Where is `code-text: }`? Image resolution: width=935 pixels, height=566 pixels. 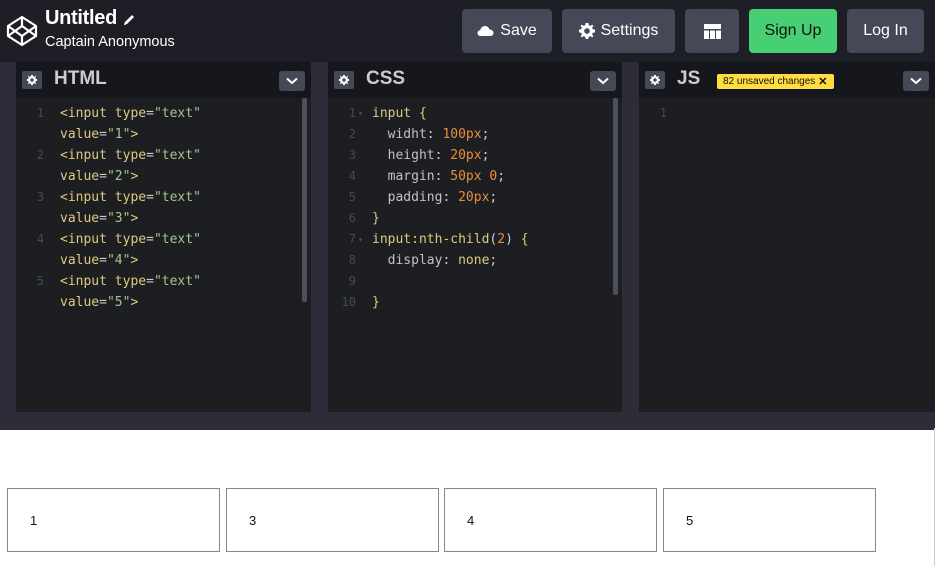 code-text: } is located at coordinates (376, 218).